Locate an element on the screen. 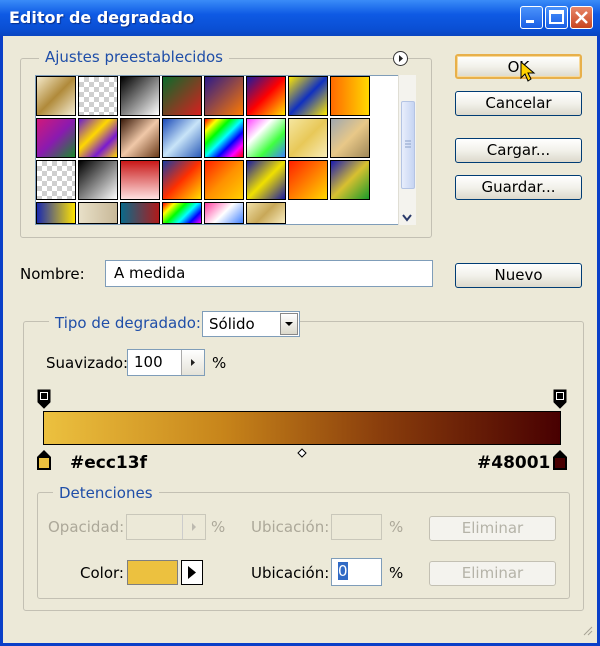 The width and height of the screenshot is (600, 646). minimize-icon is located at coordinates (530, 21).